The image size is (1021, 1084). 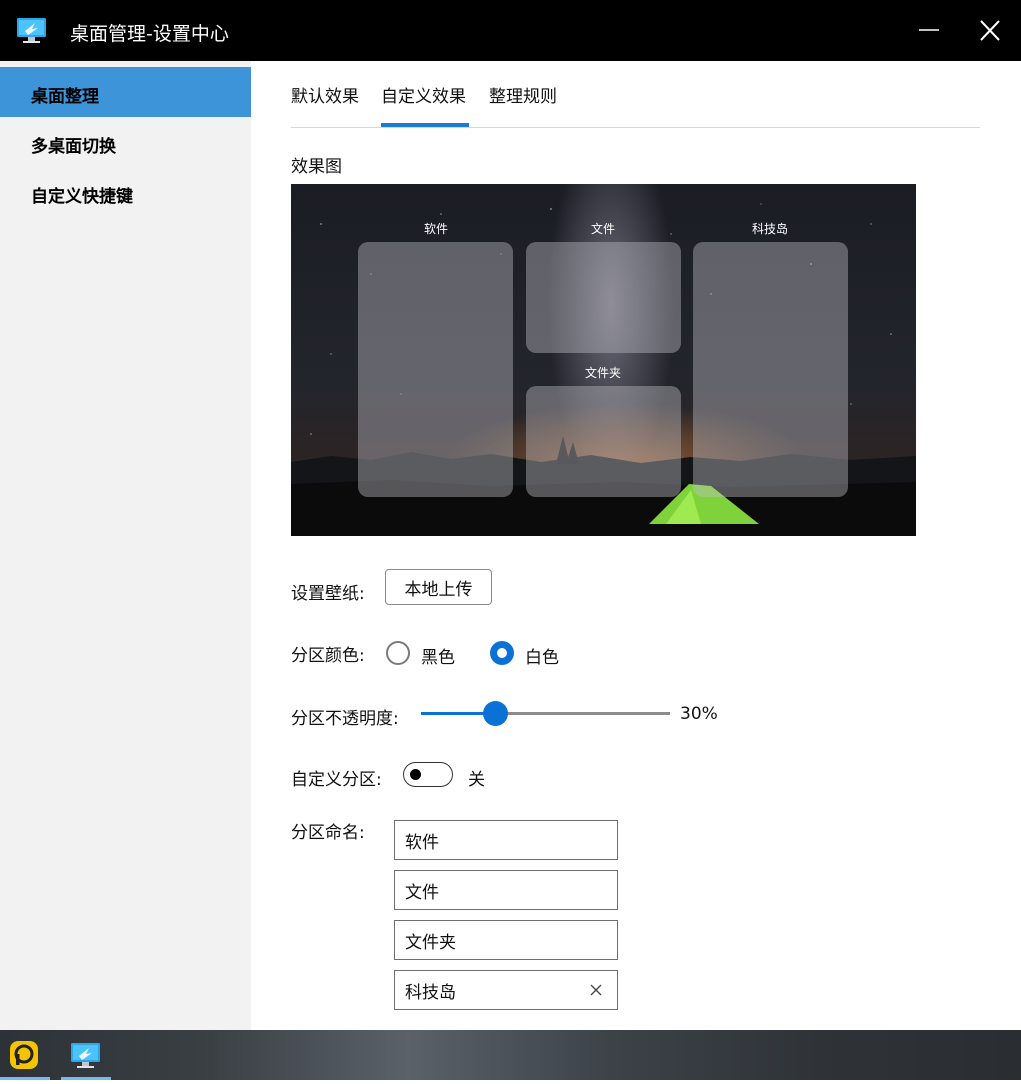 What do you see at coordinates (502, 653) in the screenshot?
I see `radio-white` at bounding box center [502, 653].